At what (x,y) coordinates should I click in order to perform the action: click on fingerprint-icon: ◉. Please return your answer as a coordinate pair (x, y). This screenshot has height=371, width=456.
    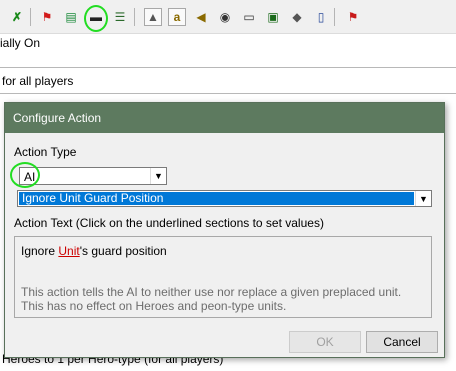
    Looking at the image, I should click on (225, 17).